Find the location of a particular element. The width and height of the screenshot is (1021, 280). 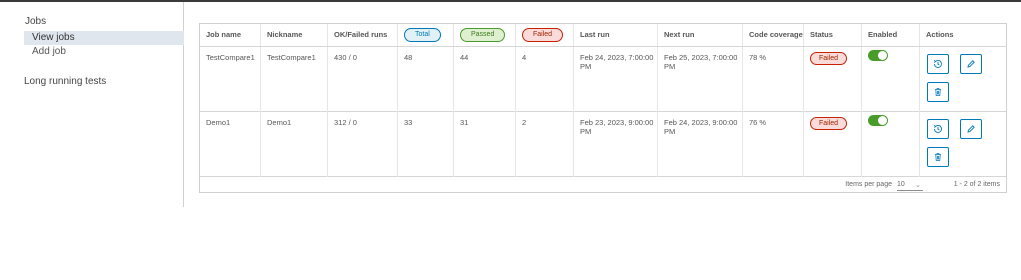

column-header-actions: Actions is located at coordinates (940, 34).